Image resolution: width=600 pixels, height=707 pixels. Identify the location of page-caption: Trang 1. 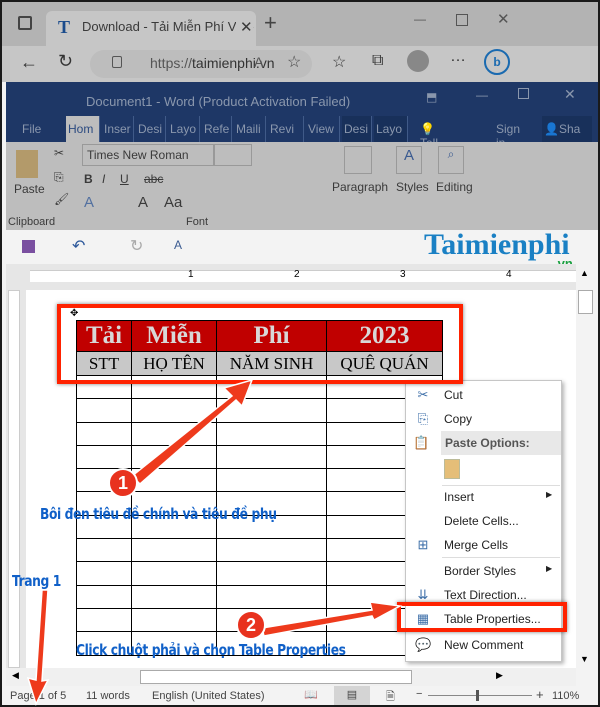
(36, 581).